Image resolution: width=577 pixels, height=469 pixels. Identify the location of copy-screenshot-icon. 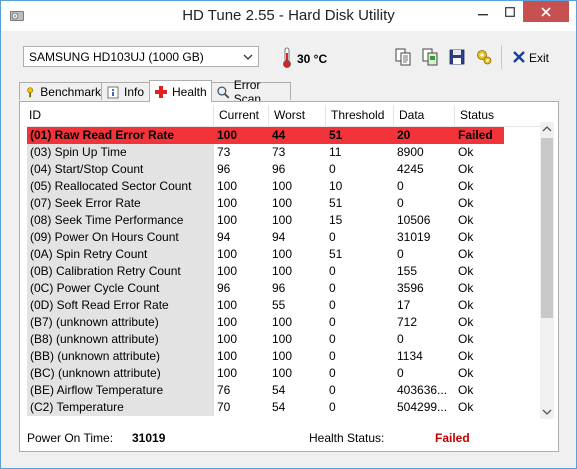
(430, 57).